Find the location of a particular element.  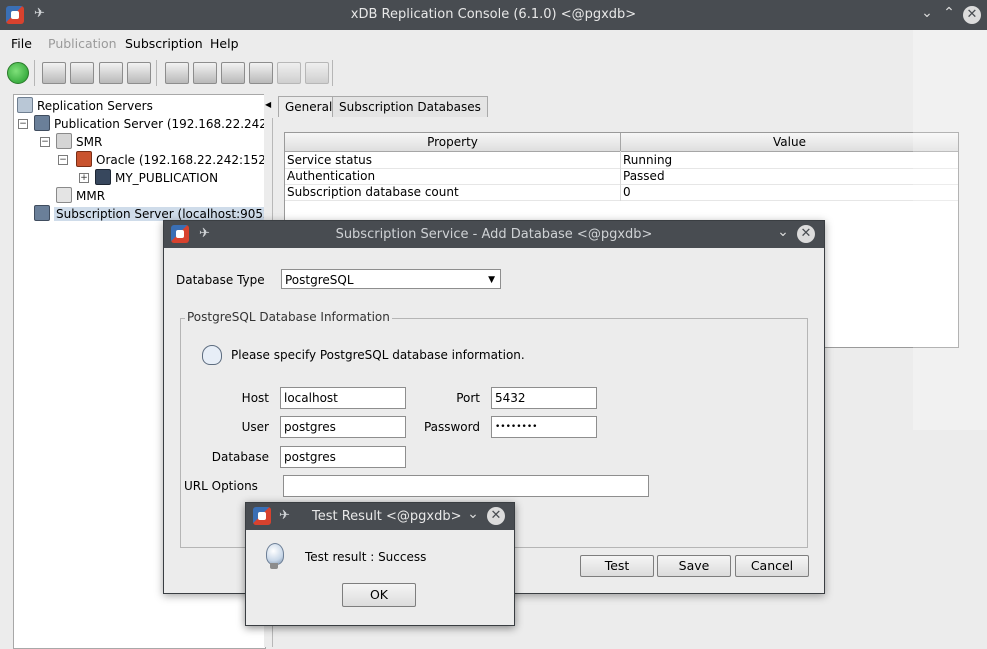

publication-icon is located at coordinates (103, 177).